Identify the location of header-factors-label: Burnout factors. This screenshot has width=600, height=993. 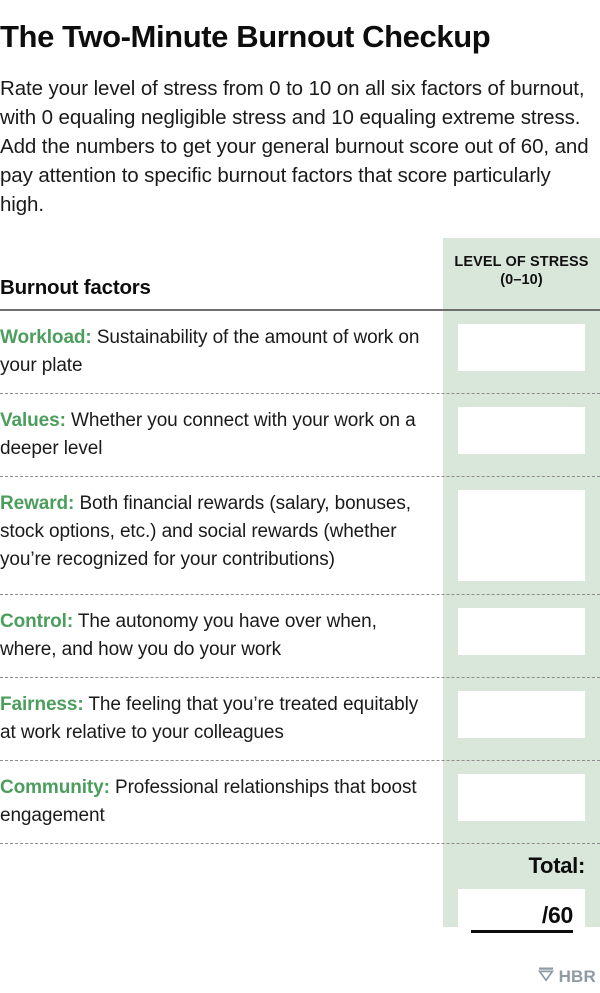
(75, 287).